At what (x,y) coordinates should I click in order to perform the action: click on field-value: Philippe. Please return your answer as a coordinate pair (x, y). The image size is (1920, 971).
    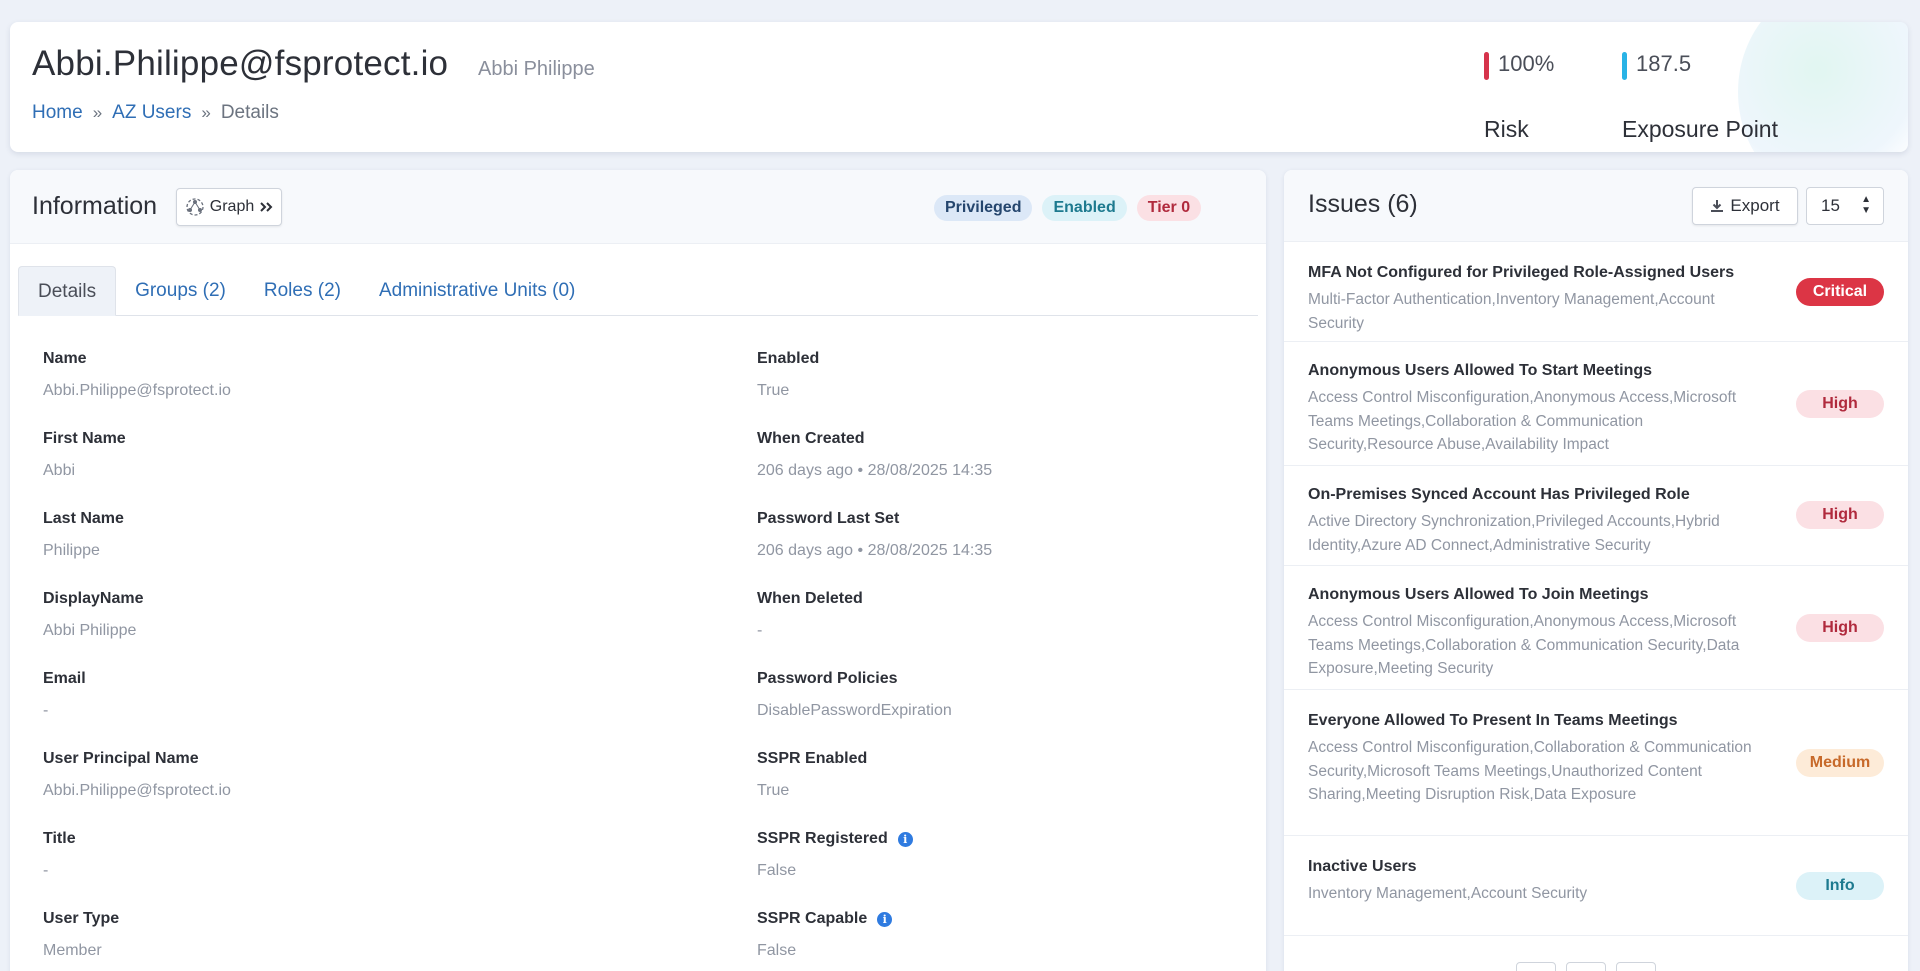
    Looking at the image, I should click on (71, 550).